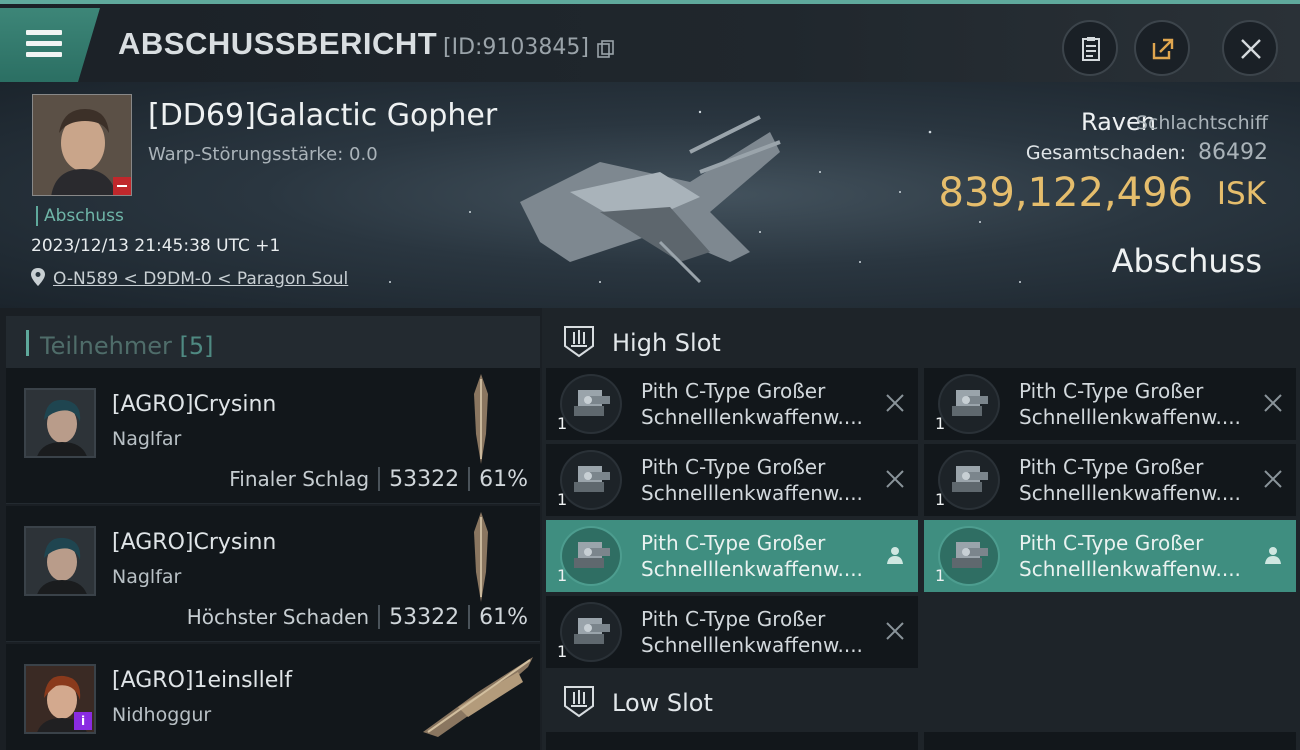 This screenshot has height=750, width=1300. Describe the element at coordinates (921, 341) in the screenshot. I see `high-slot-header: High Slot` at that location.